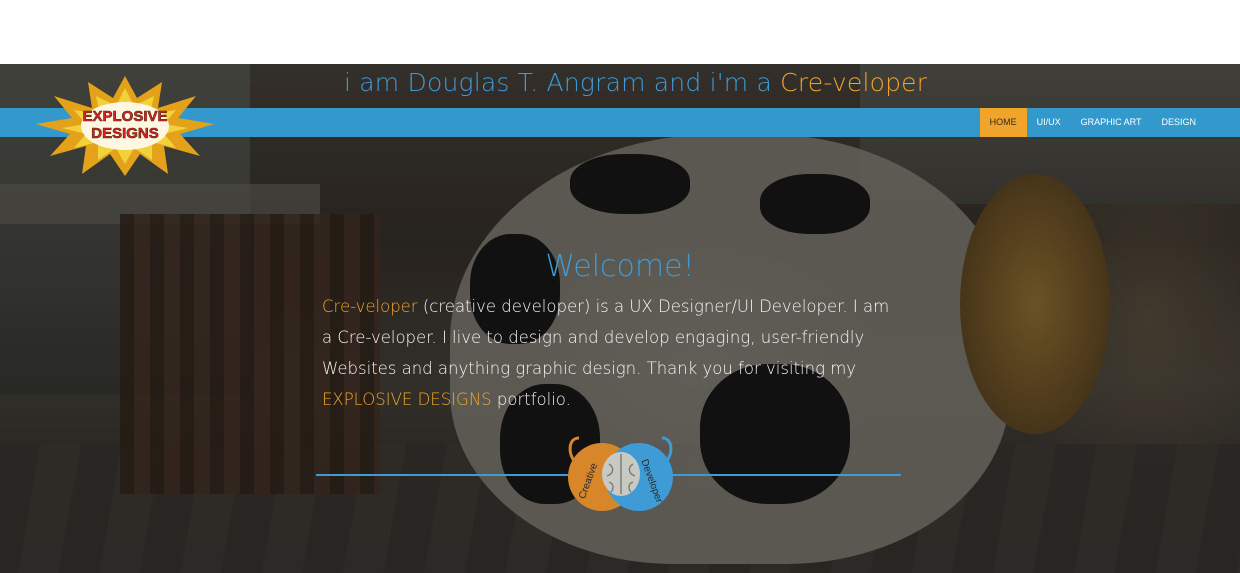 The height and width of the screenshot is (573, 1240). I want to click on top-white-band, so click(620, 32).